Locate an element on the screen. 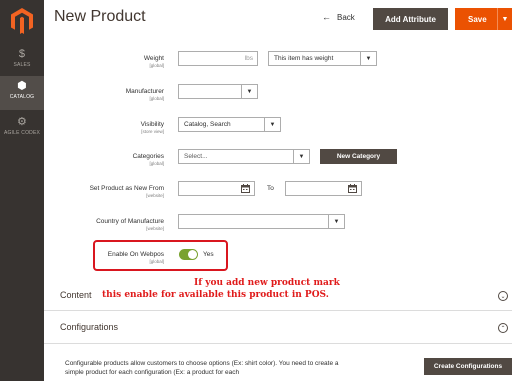 The width and height of the screenshot is (512, 381). manufacturer-label: Manufacturer [global] is located at coordinates (144, 94).